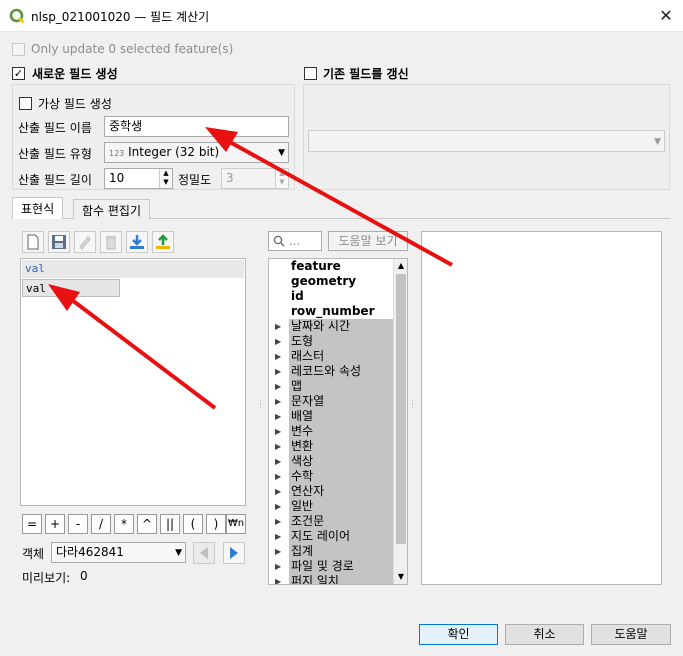 This screenshot has width=683, height=656. Describe the element at coordinates (400, 577) in the screenshot. I see `scroll-down-icon: ▼` at that location.